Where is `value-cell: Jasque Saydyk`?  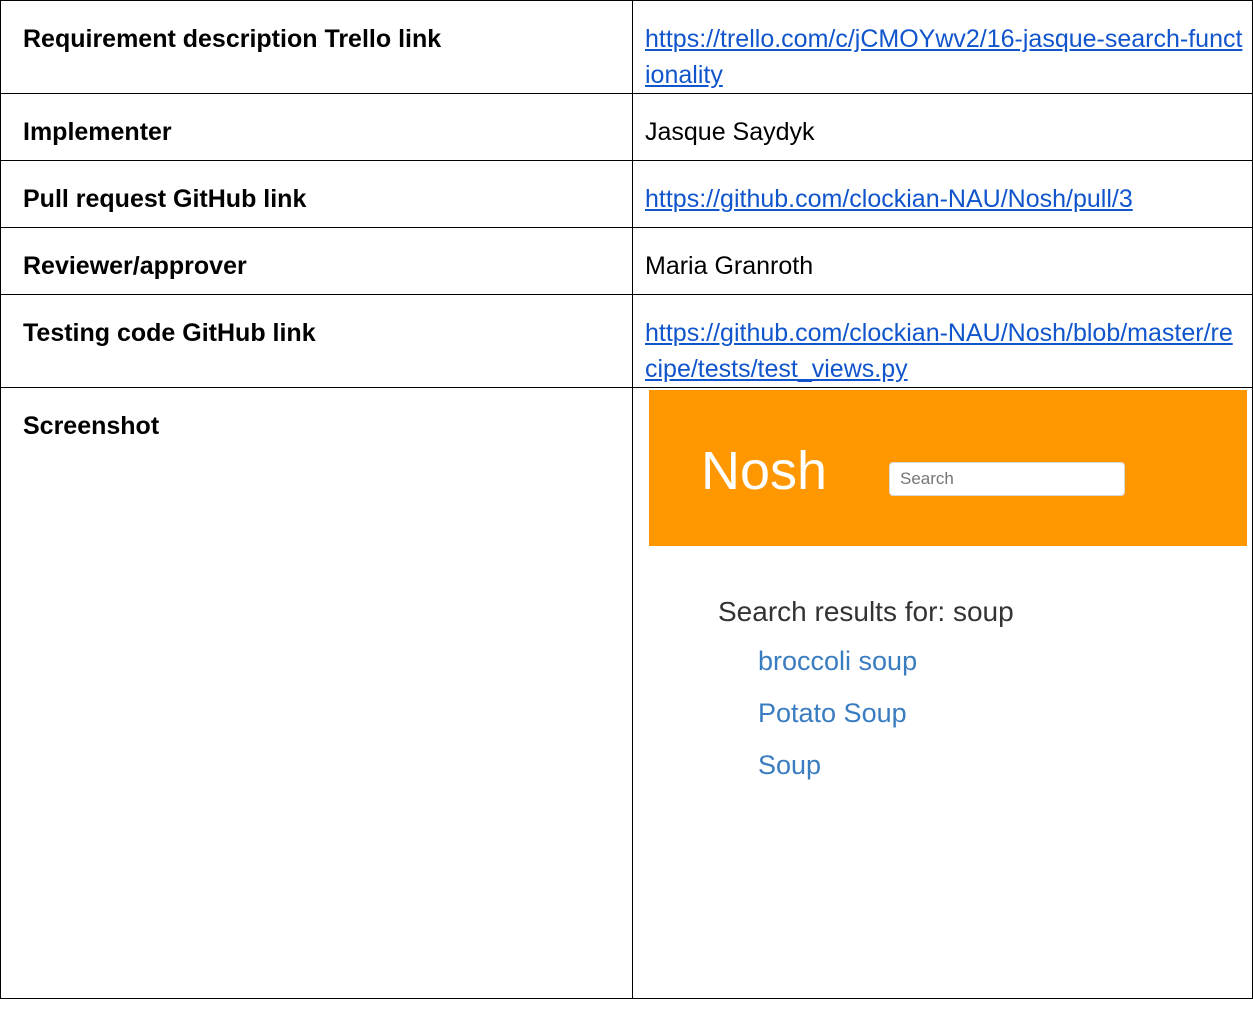
value-cell: Jasque Saydyk is located at coordinates (942, 127).